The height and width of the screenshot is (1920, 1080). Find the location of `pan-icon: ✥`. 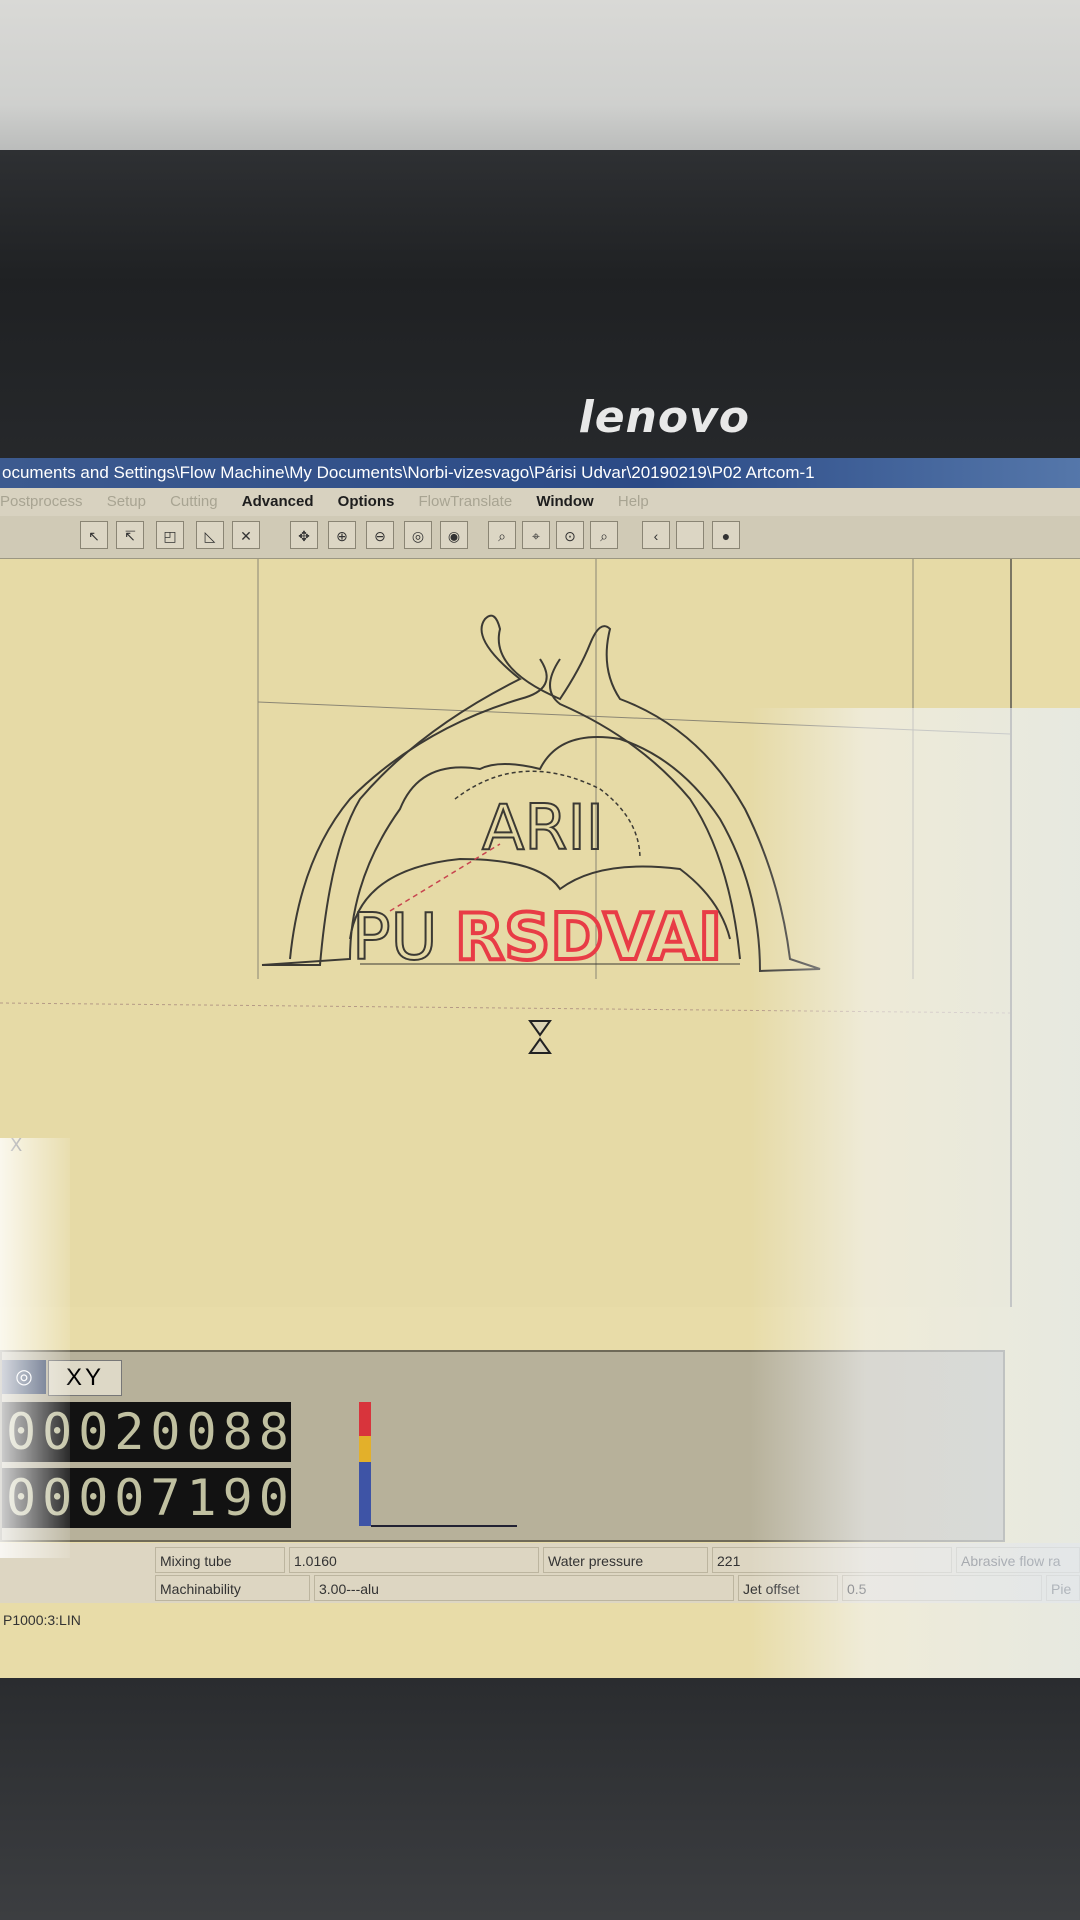

pan-icon: ✥ is located at coordinates (304, 535).